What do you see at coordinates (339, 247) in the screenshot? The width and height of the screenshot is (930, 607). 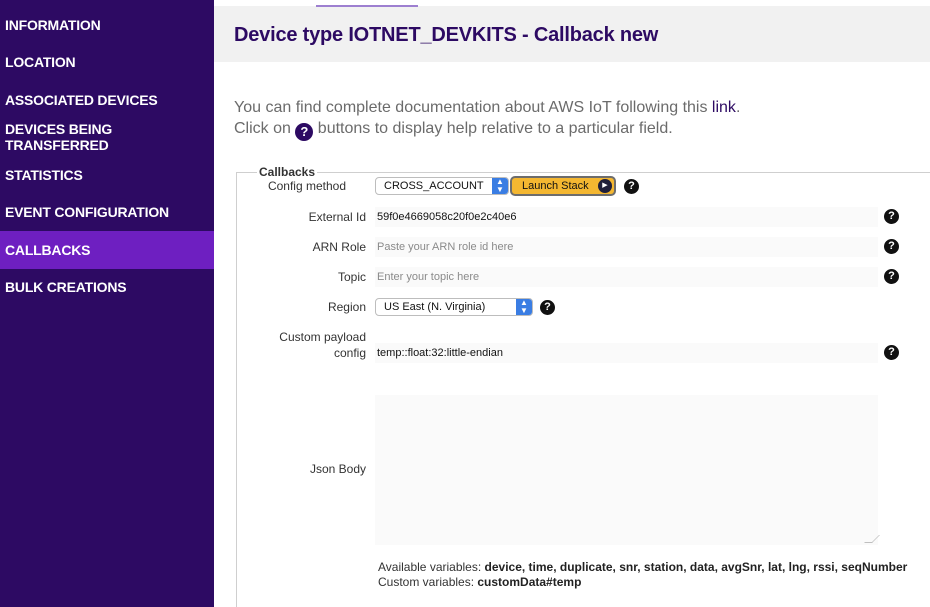 I see `arn-role-label: ARN Role` at bounding box center [339, 247].